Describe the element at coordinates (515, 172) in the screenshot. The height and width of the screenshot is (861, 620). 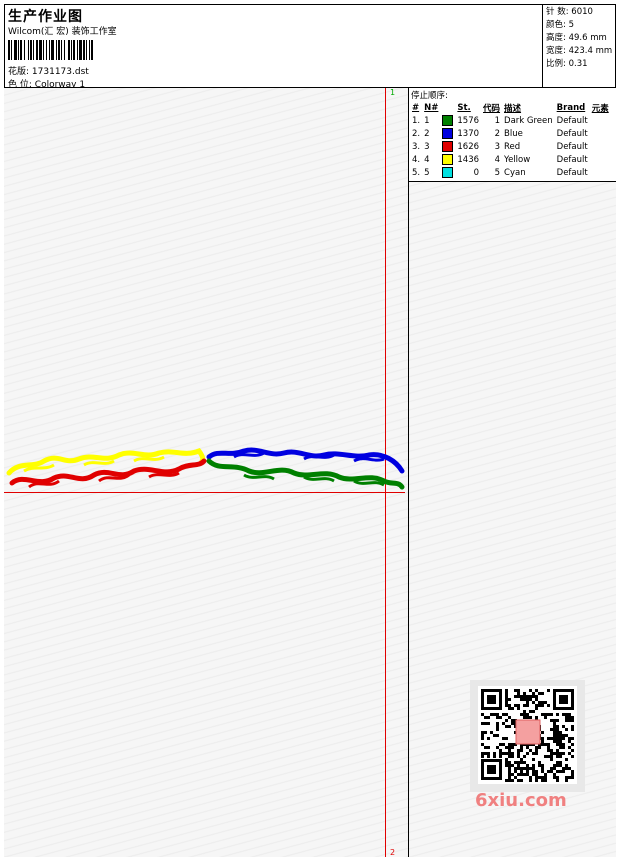
I see `row-description: Cyan` at that location.